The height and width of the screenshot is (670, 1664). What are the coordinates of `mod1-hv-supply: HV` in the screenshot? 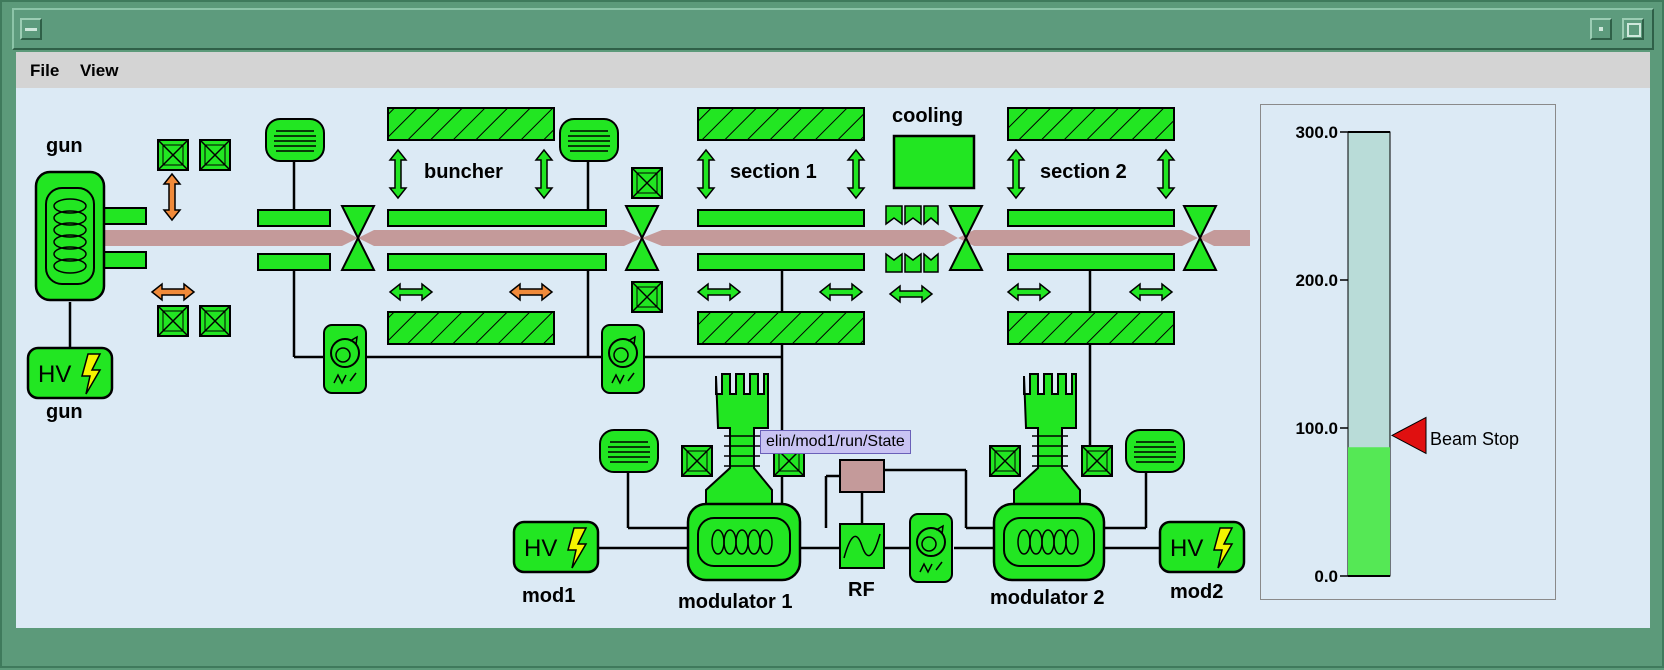 It's located at (556, 547).